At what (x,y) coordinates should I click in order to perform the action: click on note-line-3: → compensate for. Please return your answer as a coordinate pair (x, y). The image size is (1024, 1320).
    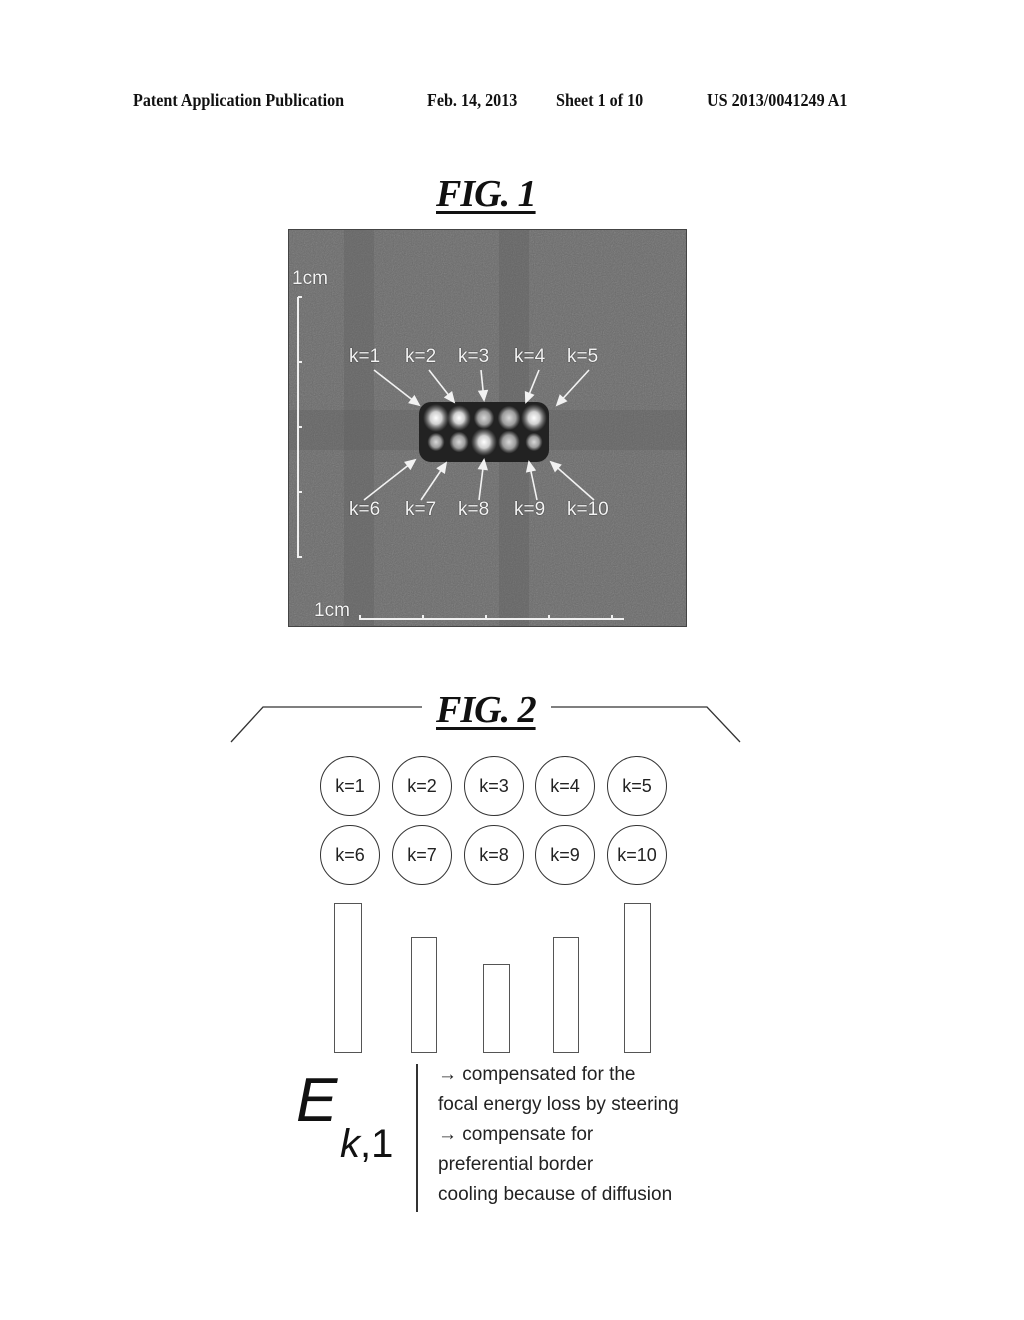
    Looking at the image, I should click on (516, 1134).